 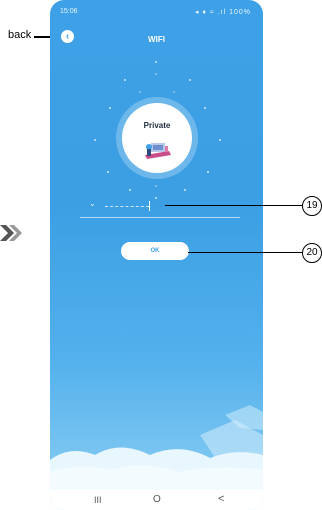 I want to click on system-nav-bar: III O <, so click(x=156, y=500).